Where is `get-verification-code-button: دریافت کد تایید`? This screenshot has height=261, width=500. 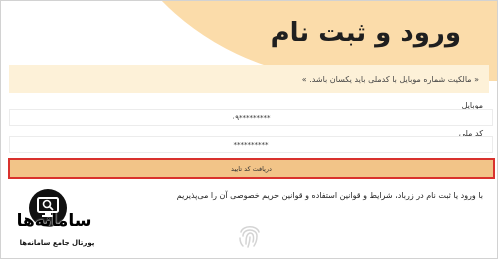
get-verification-code-button: دریافت کد تایید is located at coordinates (251, 168).